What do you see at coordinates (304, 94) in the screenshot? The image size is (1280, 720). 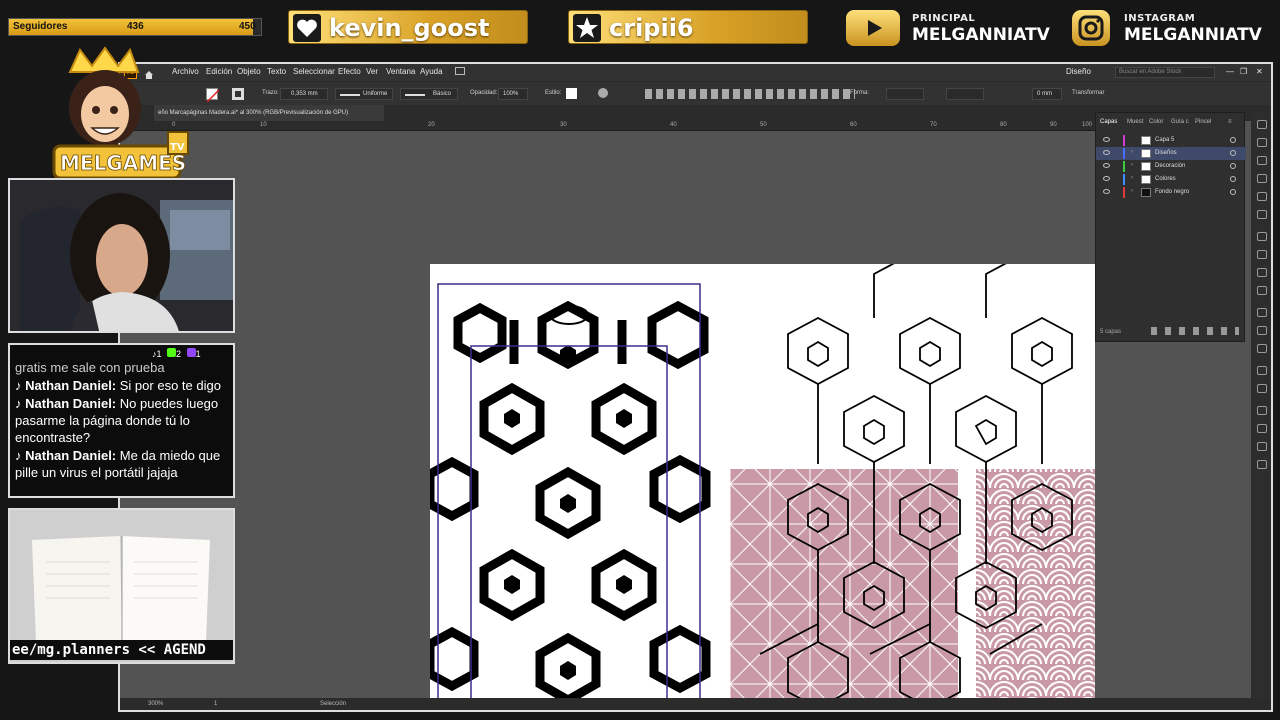 I see `stroke-weight-field: 0,353 mm` at bounding box center [304, 94].